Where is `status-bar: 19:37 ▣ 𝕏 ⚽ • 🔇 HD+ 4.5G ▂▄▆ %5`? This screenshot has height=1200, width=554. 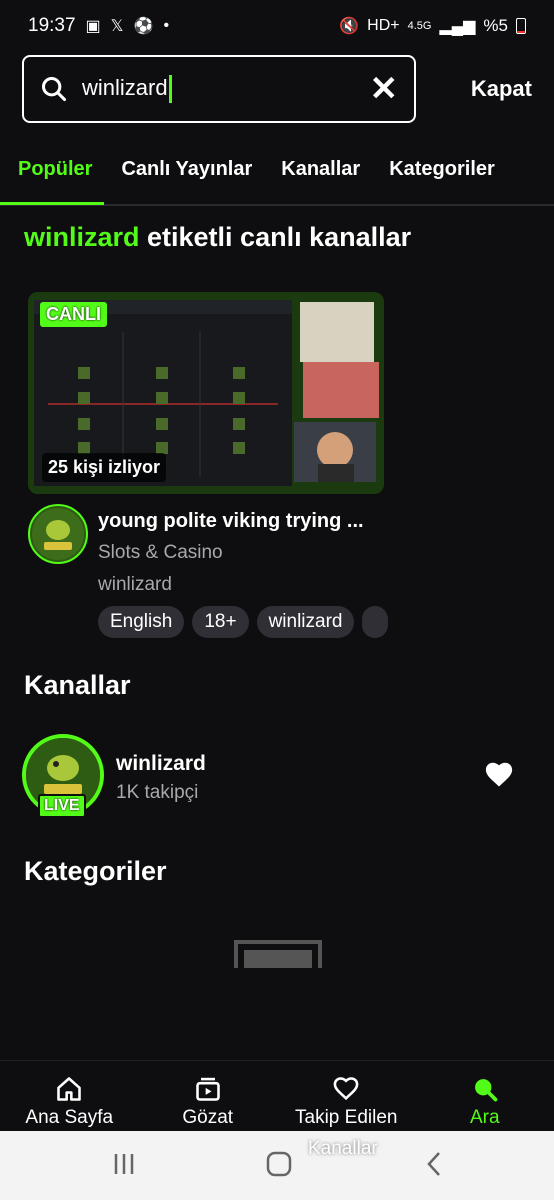 status-bar: 19:37 ▣ 𝕏 ⚽ • 🔇 HD+ 4.5G ▂▄▆ %5 is located at coordinates (277, 26).